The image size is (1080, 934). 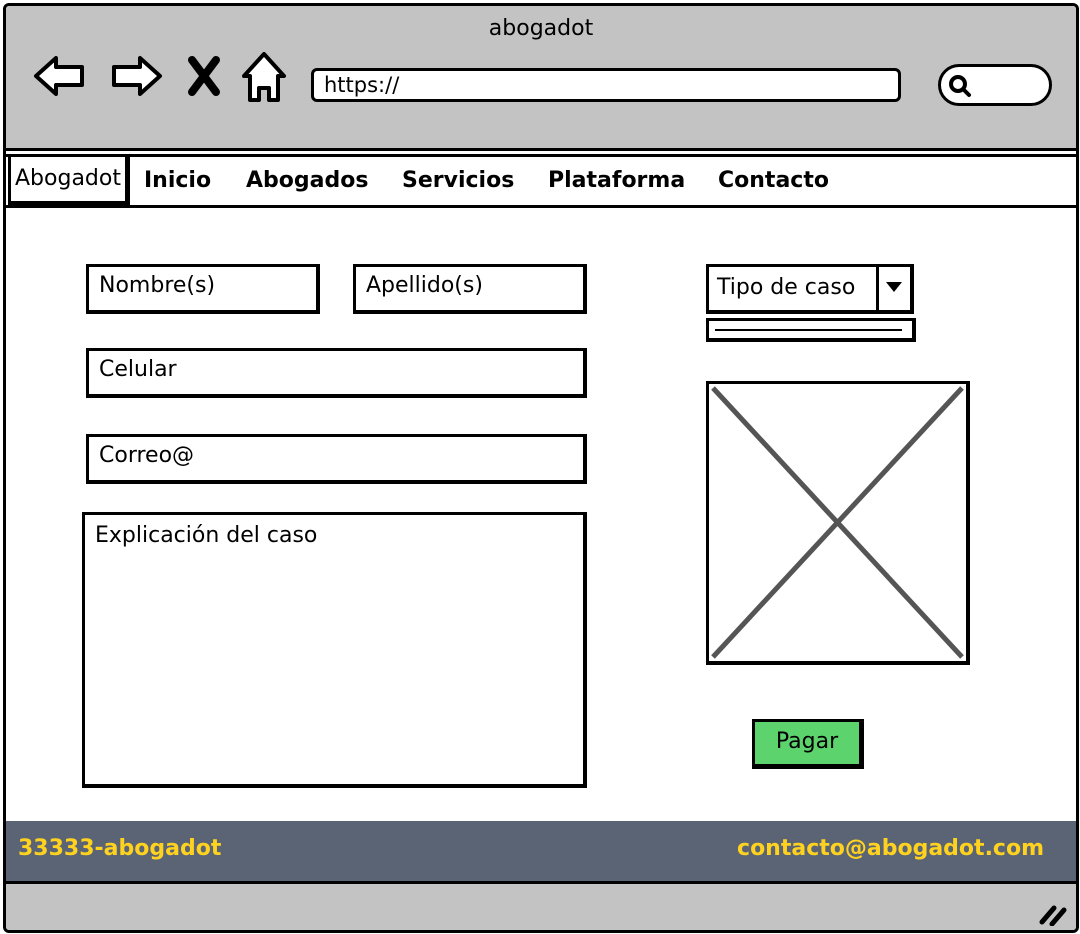 What do you see at coordinates (177, 181) in the screenshot?
I see `nav-item-inicio: Inicio` at bounding box center [177, 181].